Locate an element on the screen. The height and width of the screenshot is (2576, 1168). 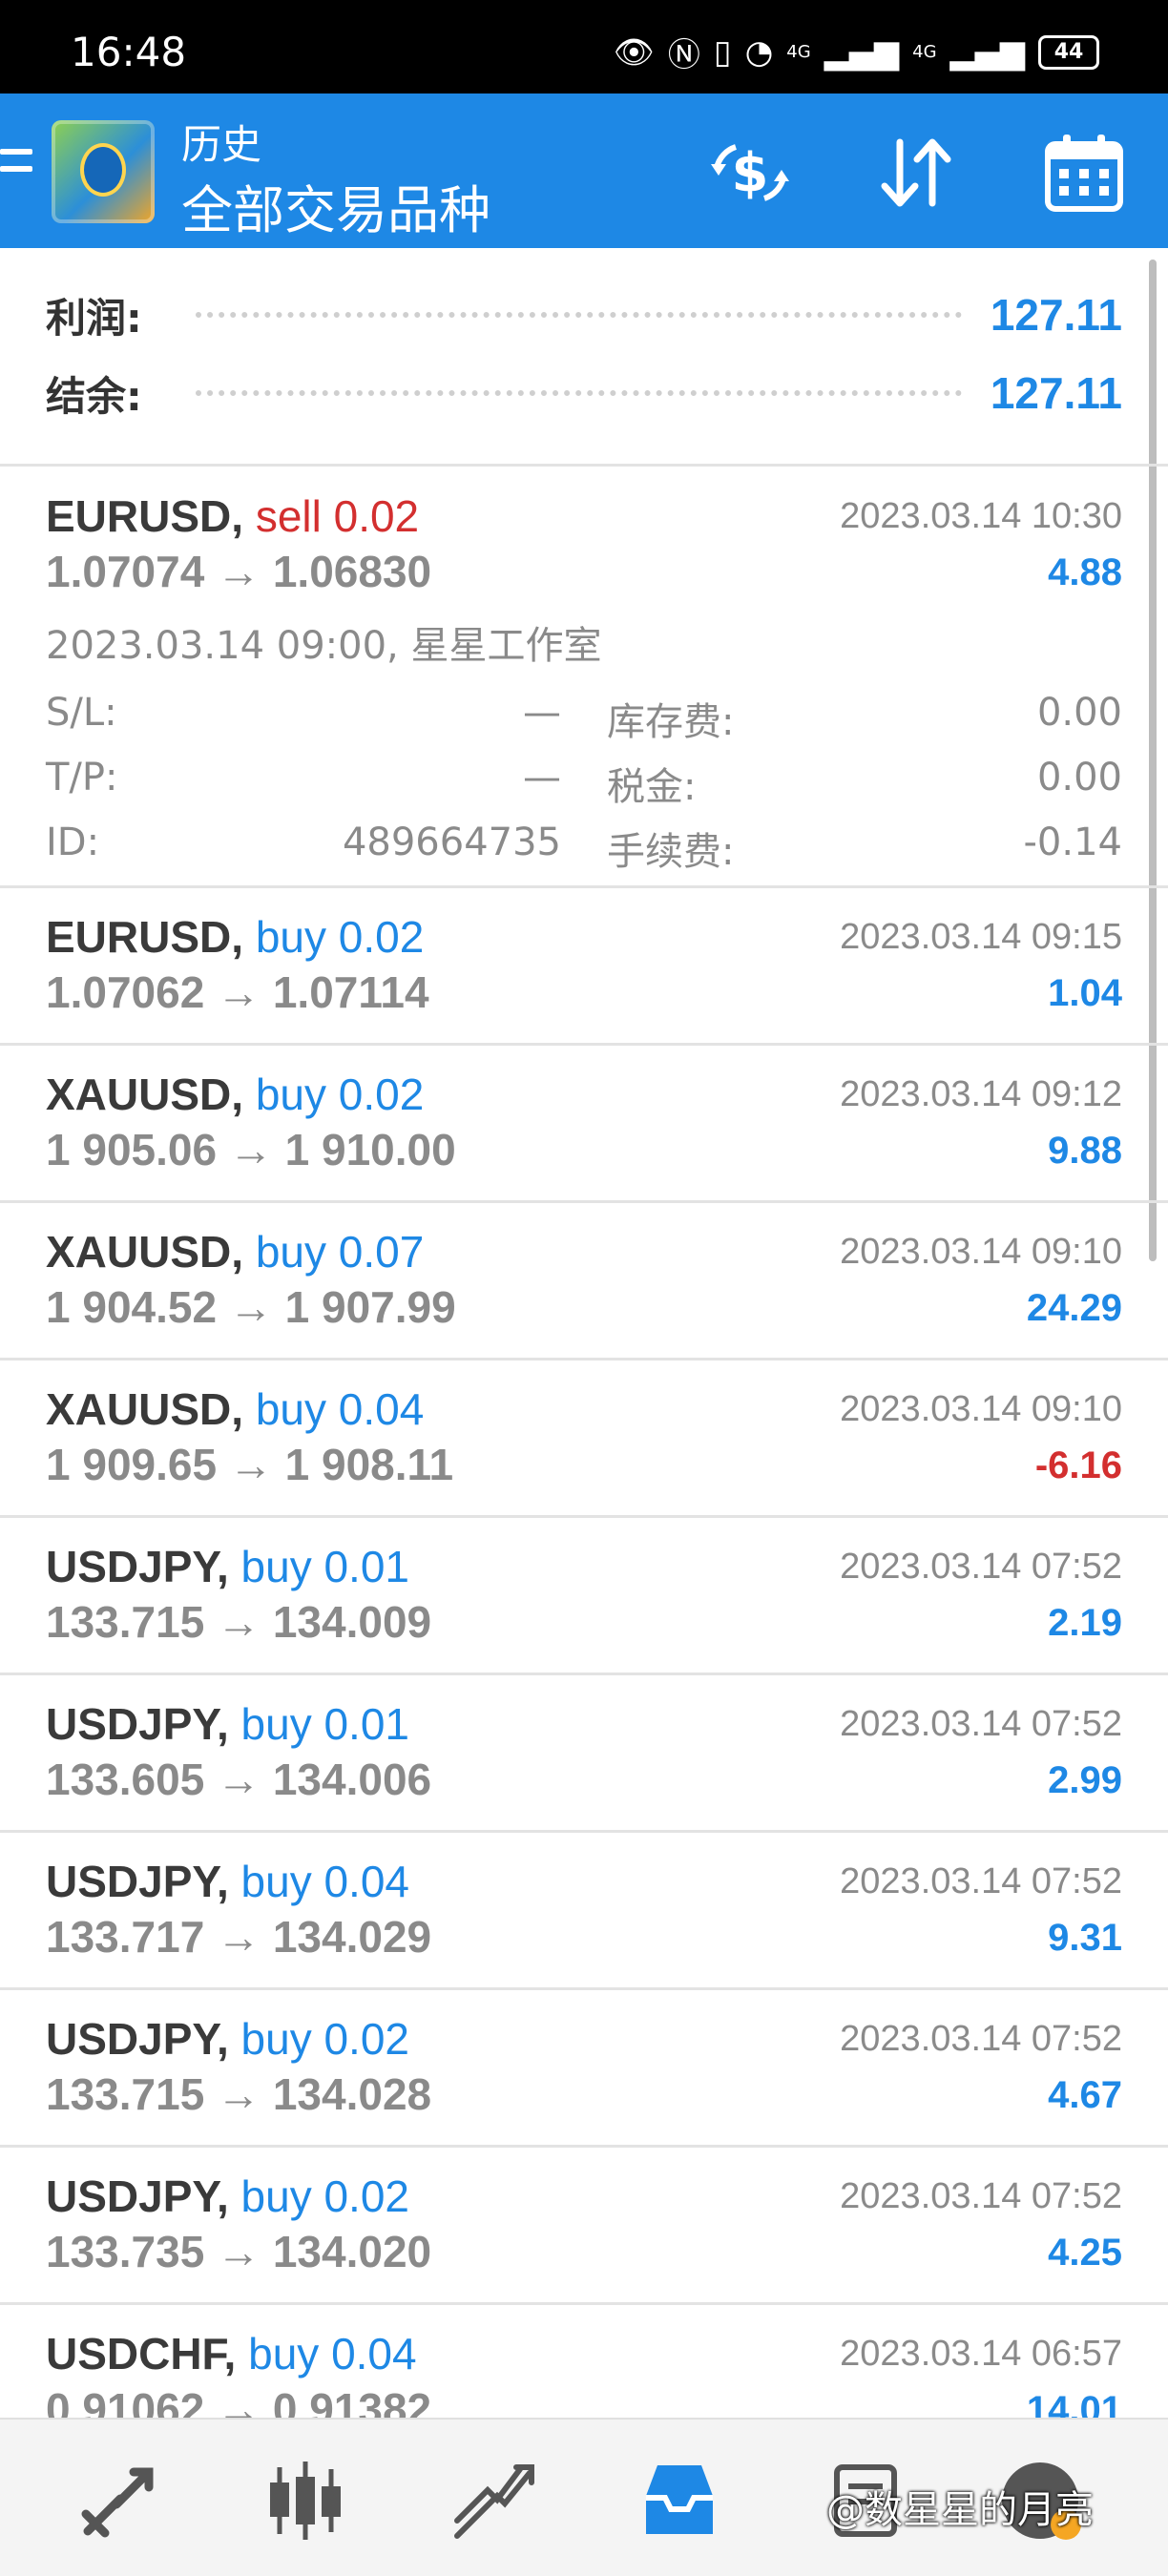
trade-symbol: EURUSD, sell 0.02 is located at coordinates (232, 516).